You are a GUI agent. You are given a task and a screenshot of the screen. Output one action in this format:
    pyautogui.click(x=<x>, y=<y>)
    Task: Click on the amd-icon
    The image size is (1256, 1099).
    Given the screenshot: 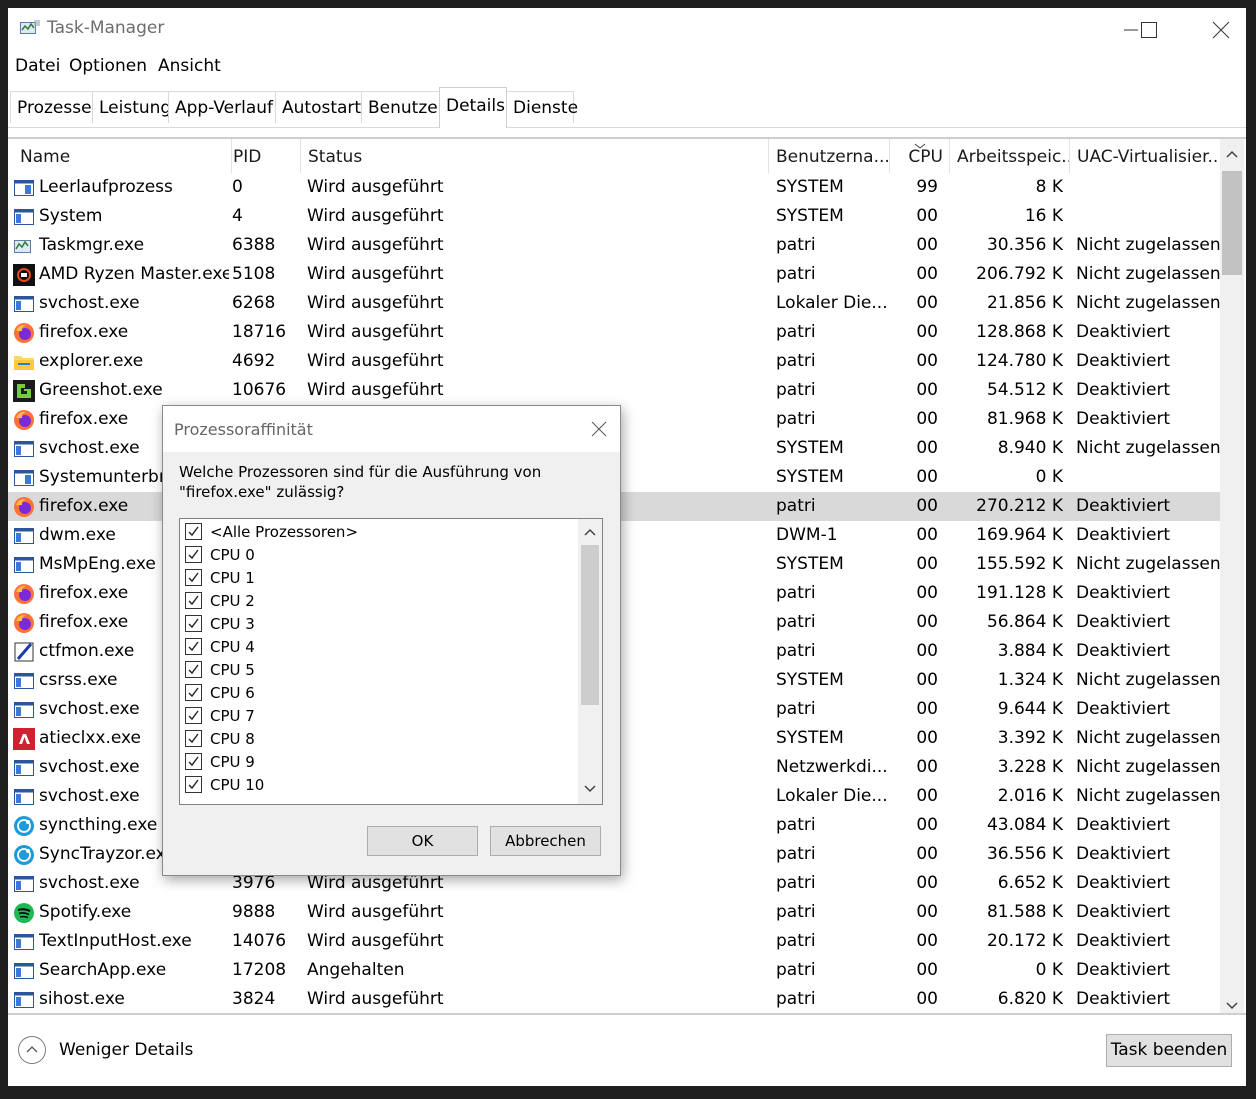 What is the action you would take?
    pyautogui.click(x=24, y=739)
    